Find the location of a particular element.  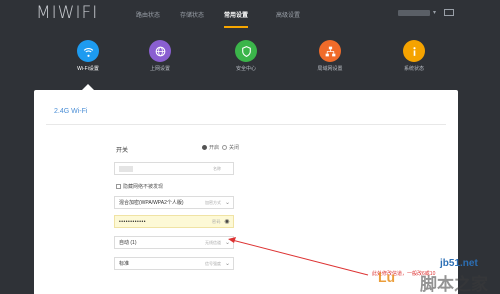

watermark-site: 脚本之家 is located at coordinates (454, 284).